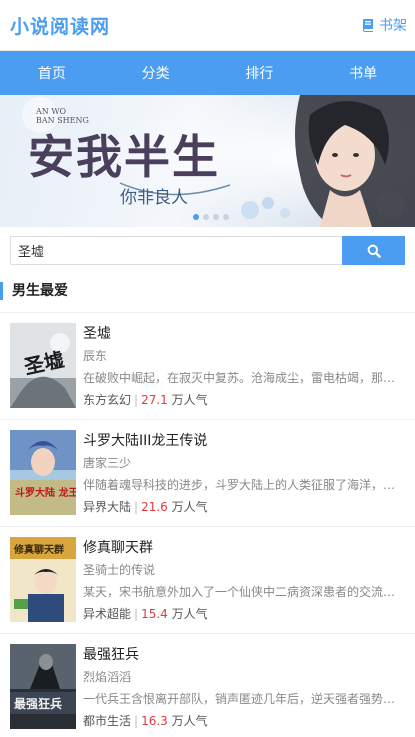 The width and height of the screenshot is (415, 737). What do you see at coordinates (38, 703) in the screenshot?
I see `cover-text: 最强狂兵` at bounding box center [38, 703].